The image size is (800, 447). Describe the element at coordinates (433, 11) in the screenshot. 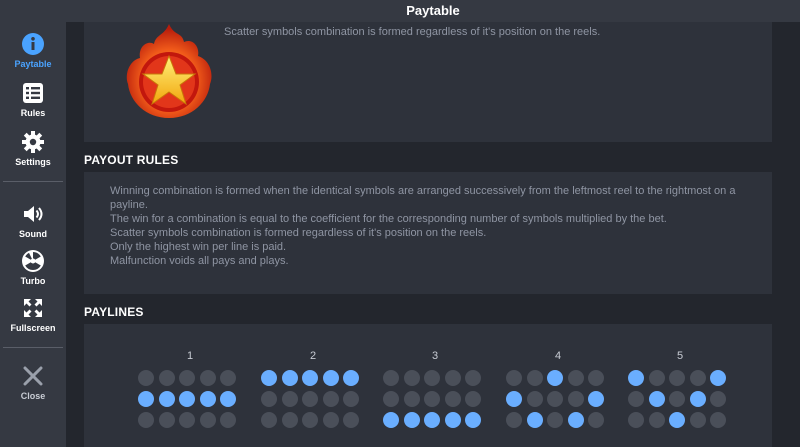

I see `page-title: Paytable` at that location.